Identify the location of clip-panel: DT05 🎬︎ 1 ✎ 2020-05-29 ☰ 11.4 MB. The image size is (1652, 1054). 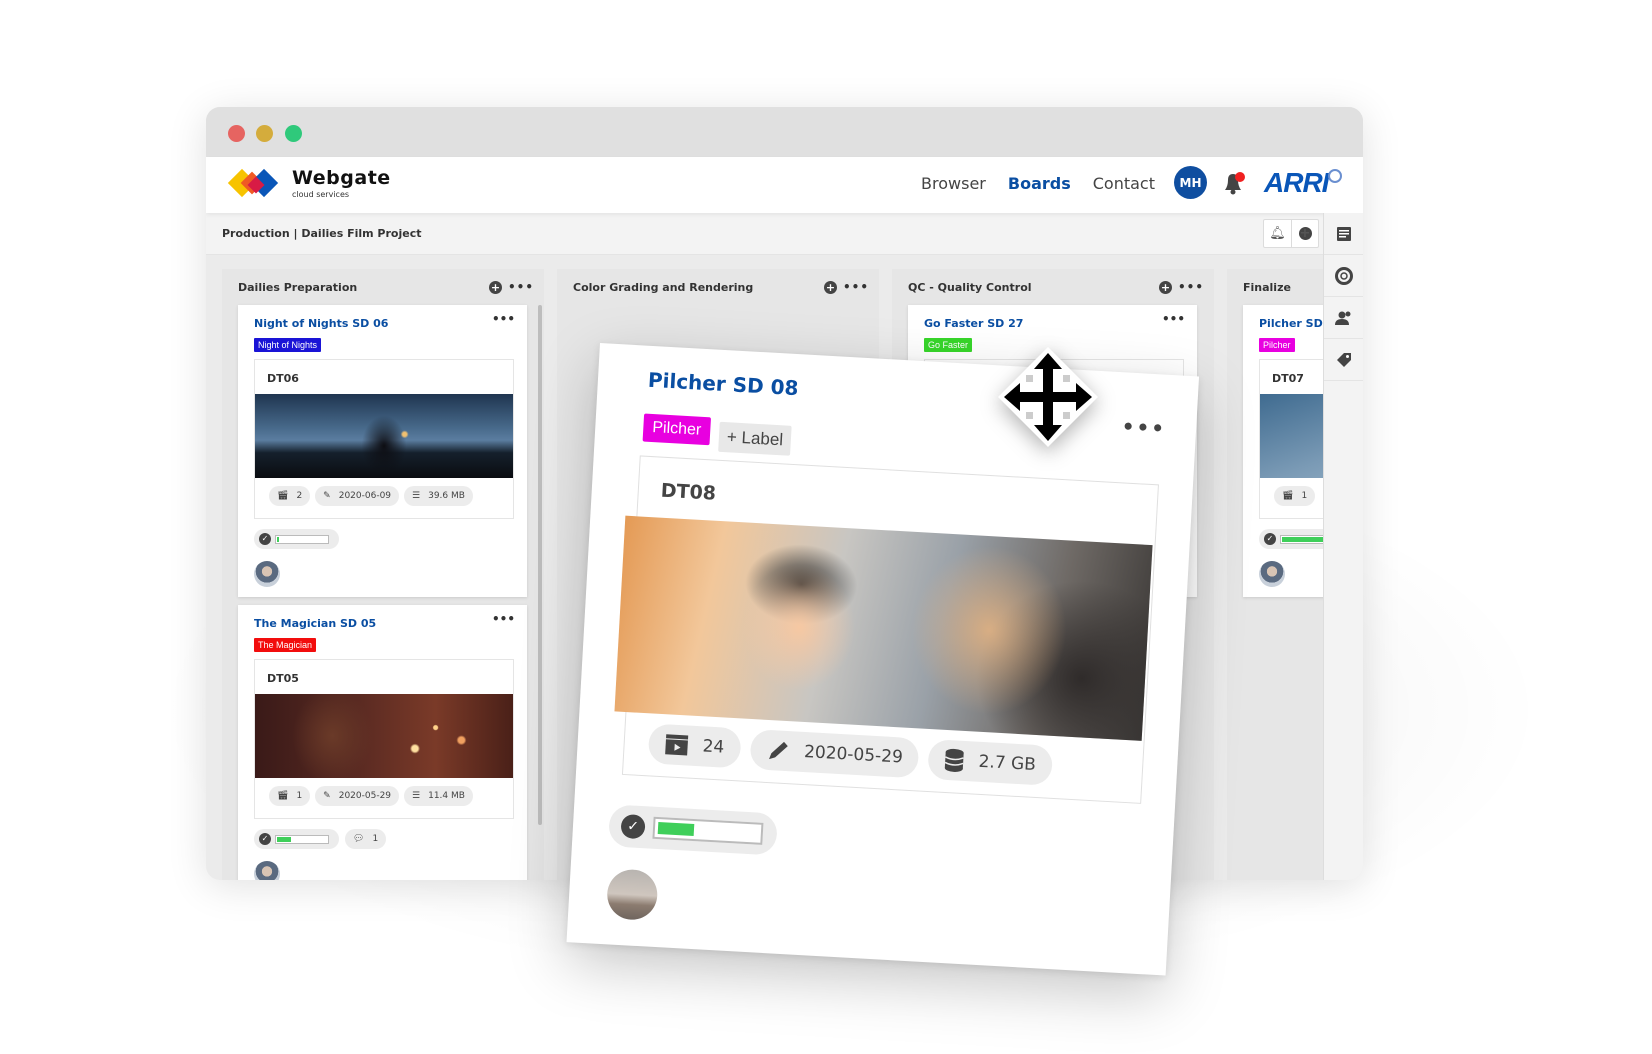
(384, 739).